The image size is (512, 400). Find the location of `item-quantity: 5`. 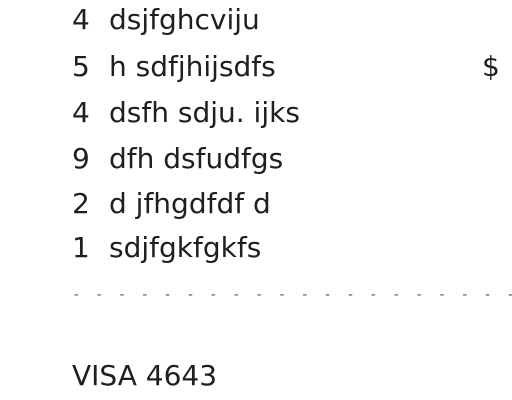

item-quantity: 5 is located at coordinates (81, 66).